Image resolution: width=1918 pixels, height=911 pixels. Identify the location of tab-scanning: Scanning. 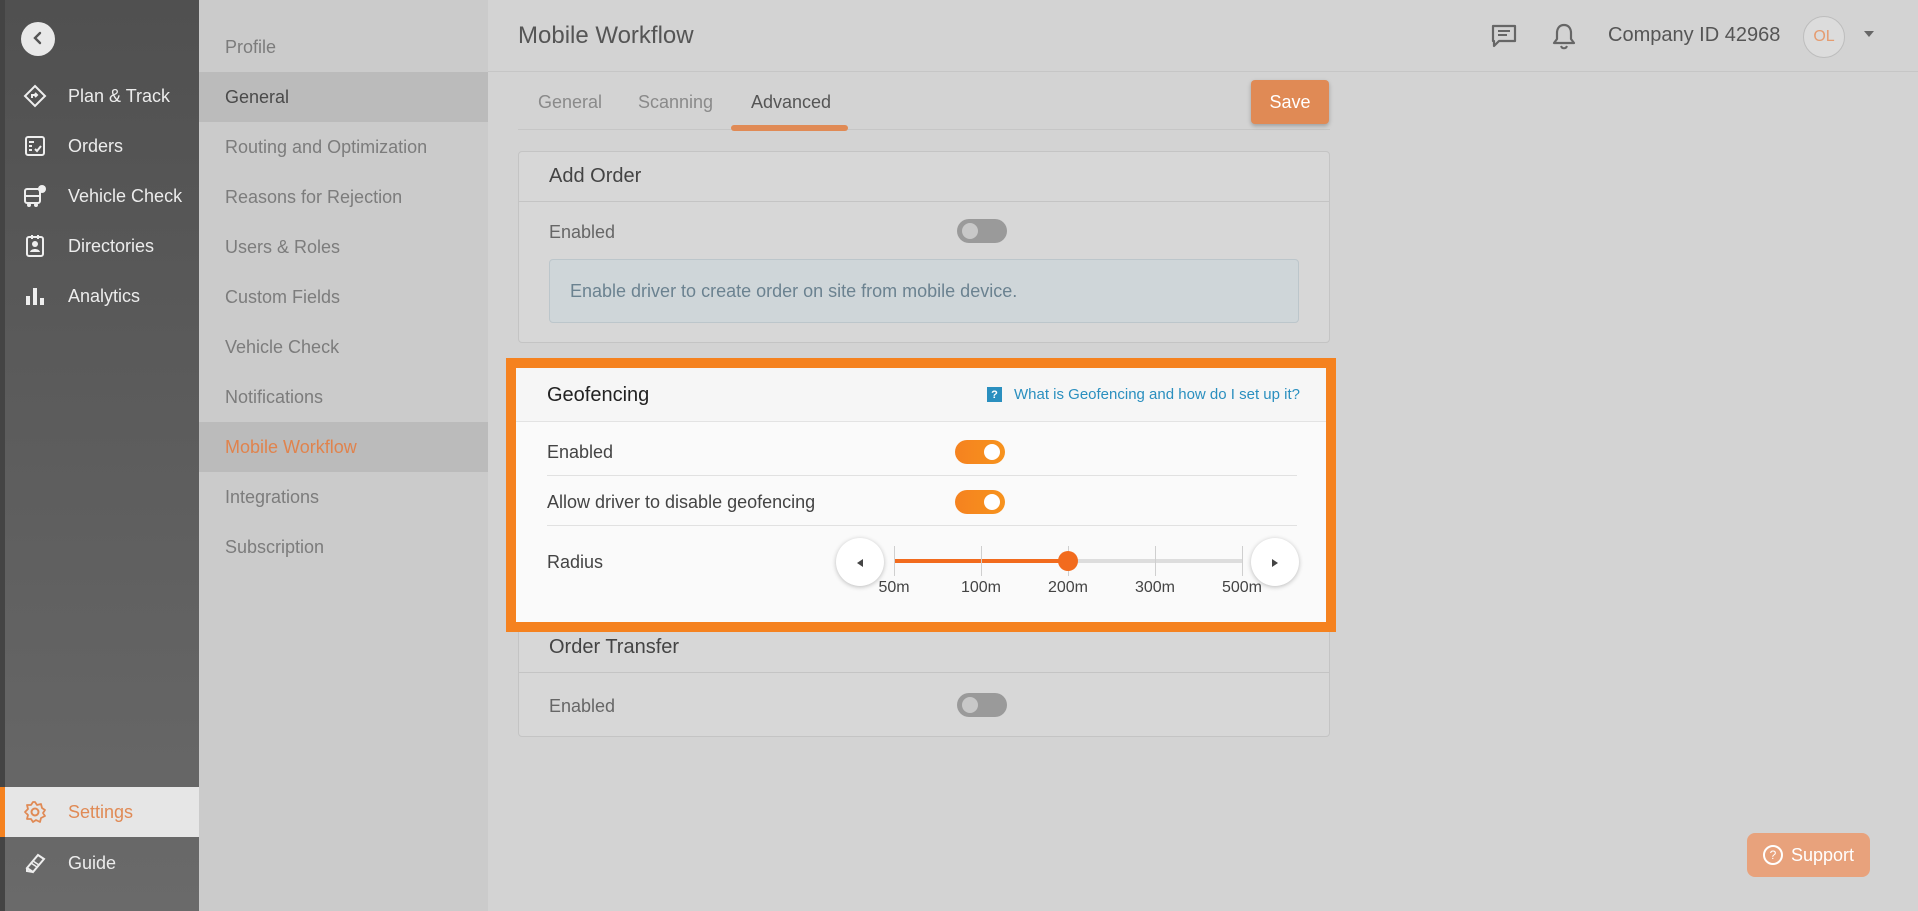
(675, 102).